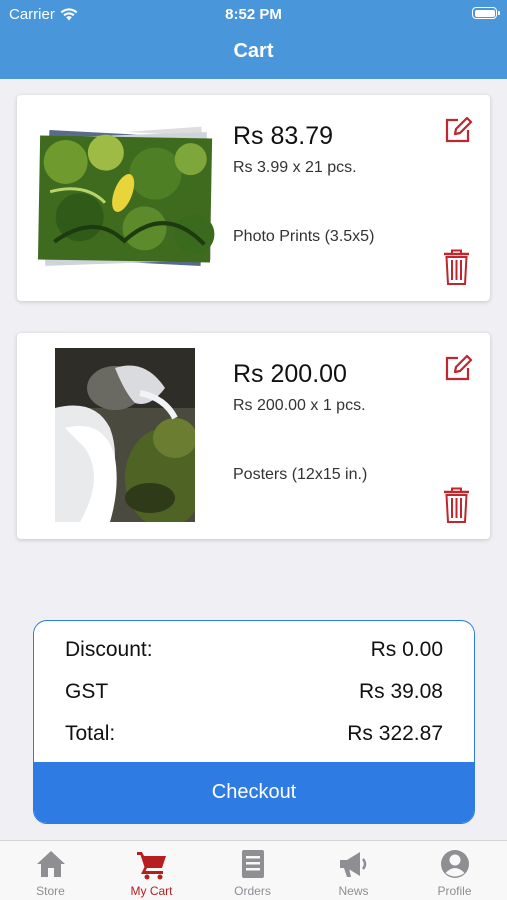 This screenshot has height=900, width=507. Describe the element at coordinates (295, 167) in the screenshot. I see `item-unit-price: Rs 3.99 x 21 pcs.` at that location.